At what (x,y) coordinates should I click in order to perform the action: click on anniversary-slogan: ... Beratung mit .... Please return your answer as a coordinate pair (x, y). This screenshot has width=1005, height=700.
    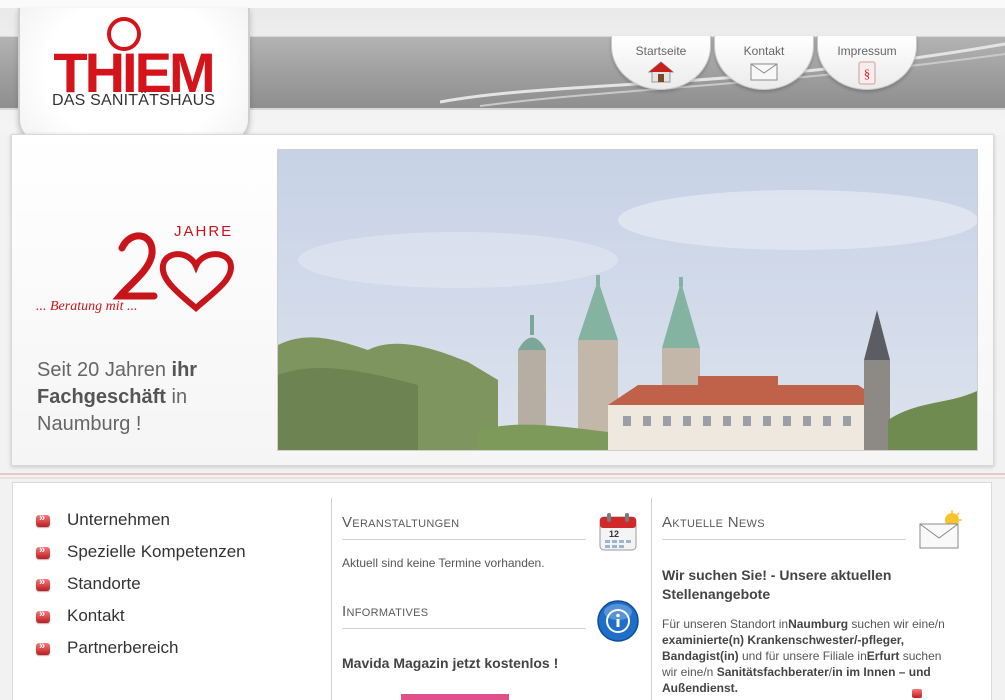
    Looking at the image, I should click on (87, 306).